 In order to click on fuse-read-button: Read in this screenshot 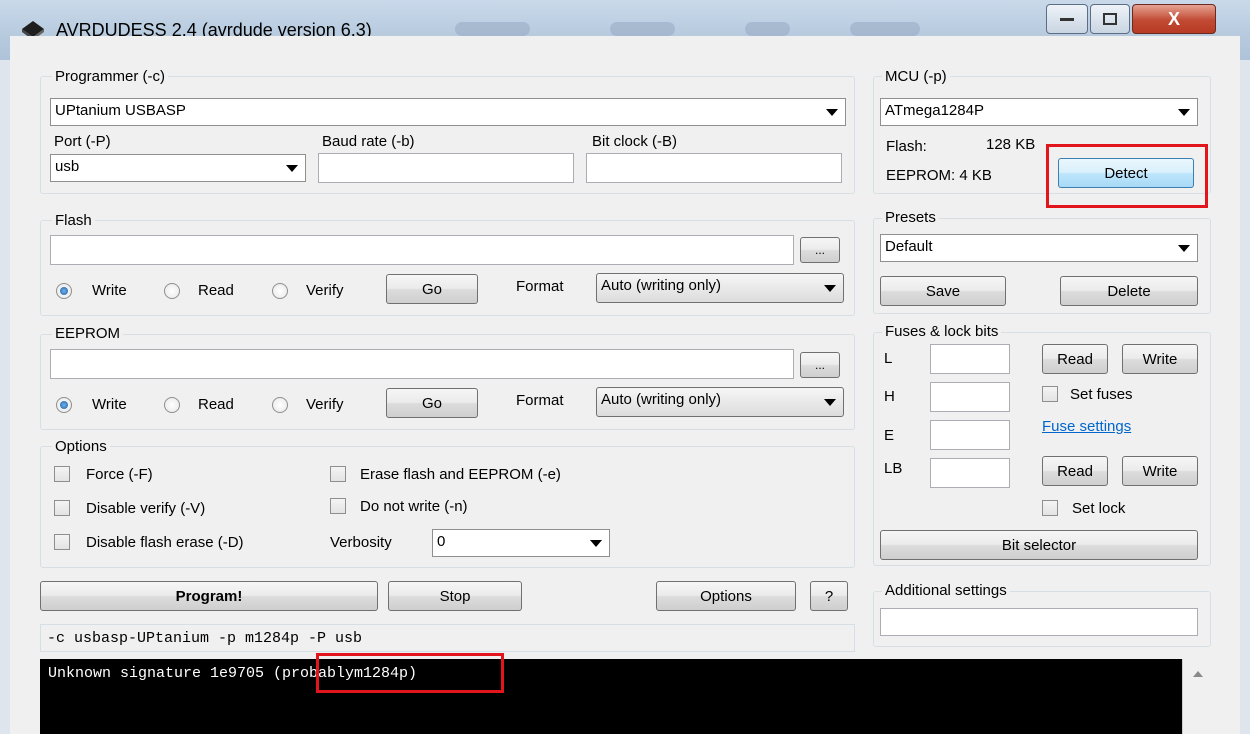, I will do `click(1075, 359)`.